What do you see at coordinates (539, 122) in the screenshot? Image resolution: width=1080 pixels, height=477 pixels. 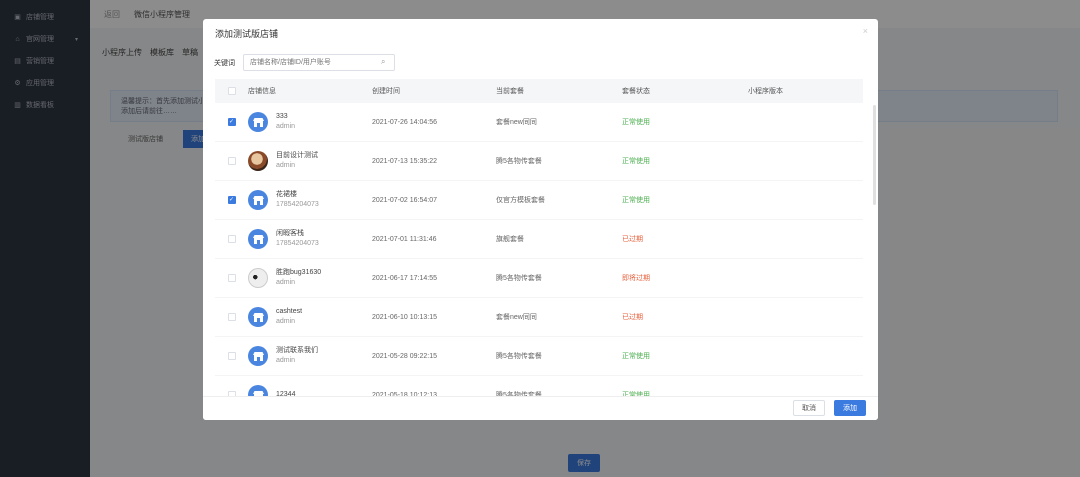 I see `table-row: ✓ 333 admin 2021-07-26 14:04:56 套餐new同同 正常使用` at bounding box center [539, 122].